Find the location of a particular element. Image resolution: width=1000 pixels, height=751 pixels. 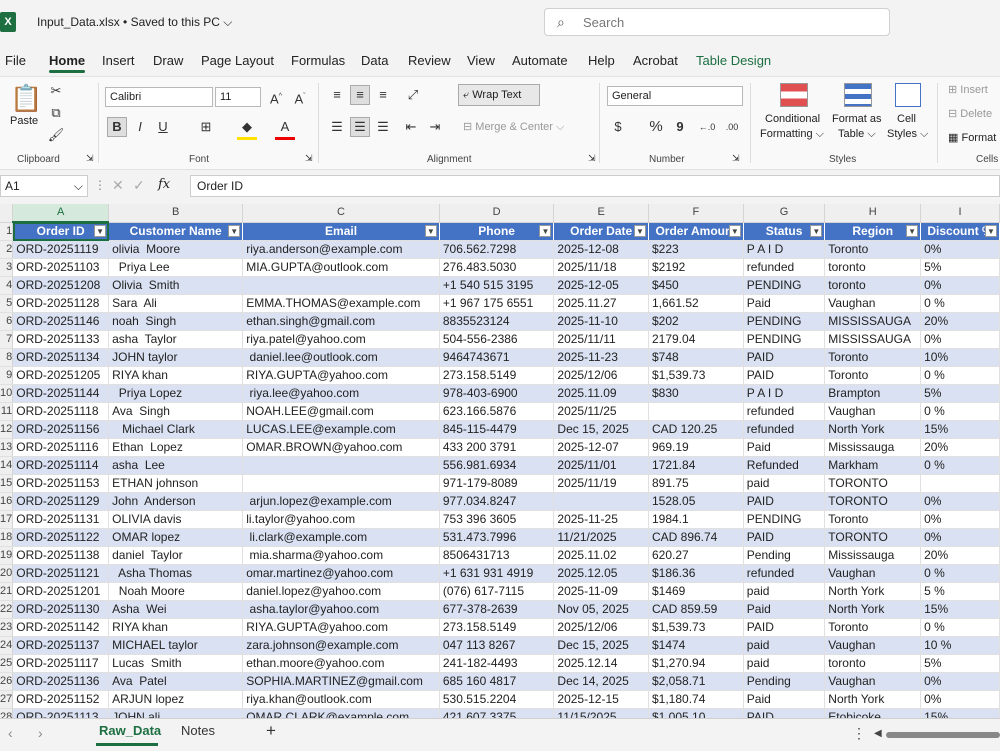

table-cell: ethan.moore@yahoo.com is located at coordinates (341, 663).